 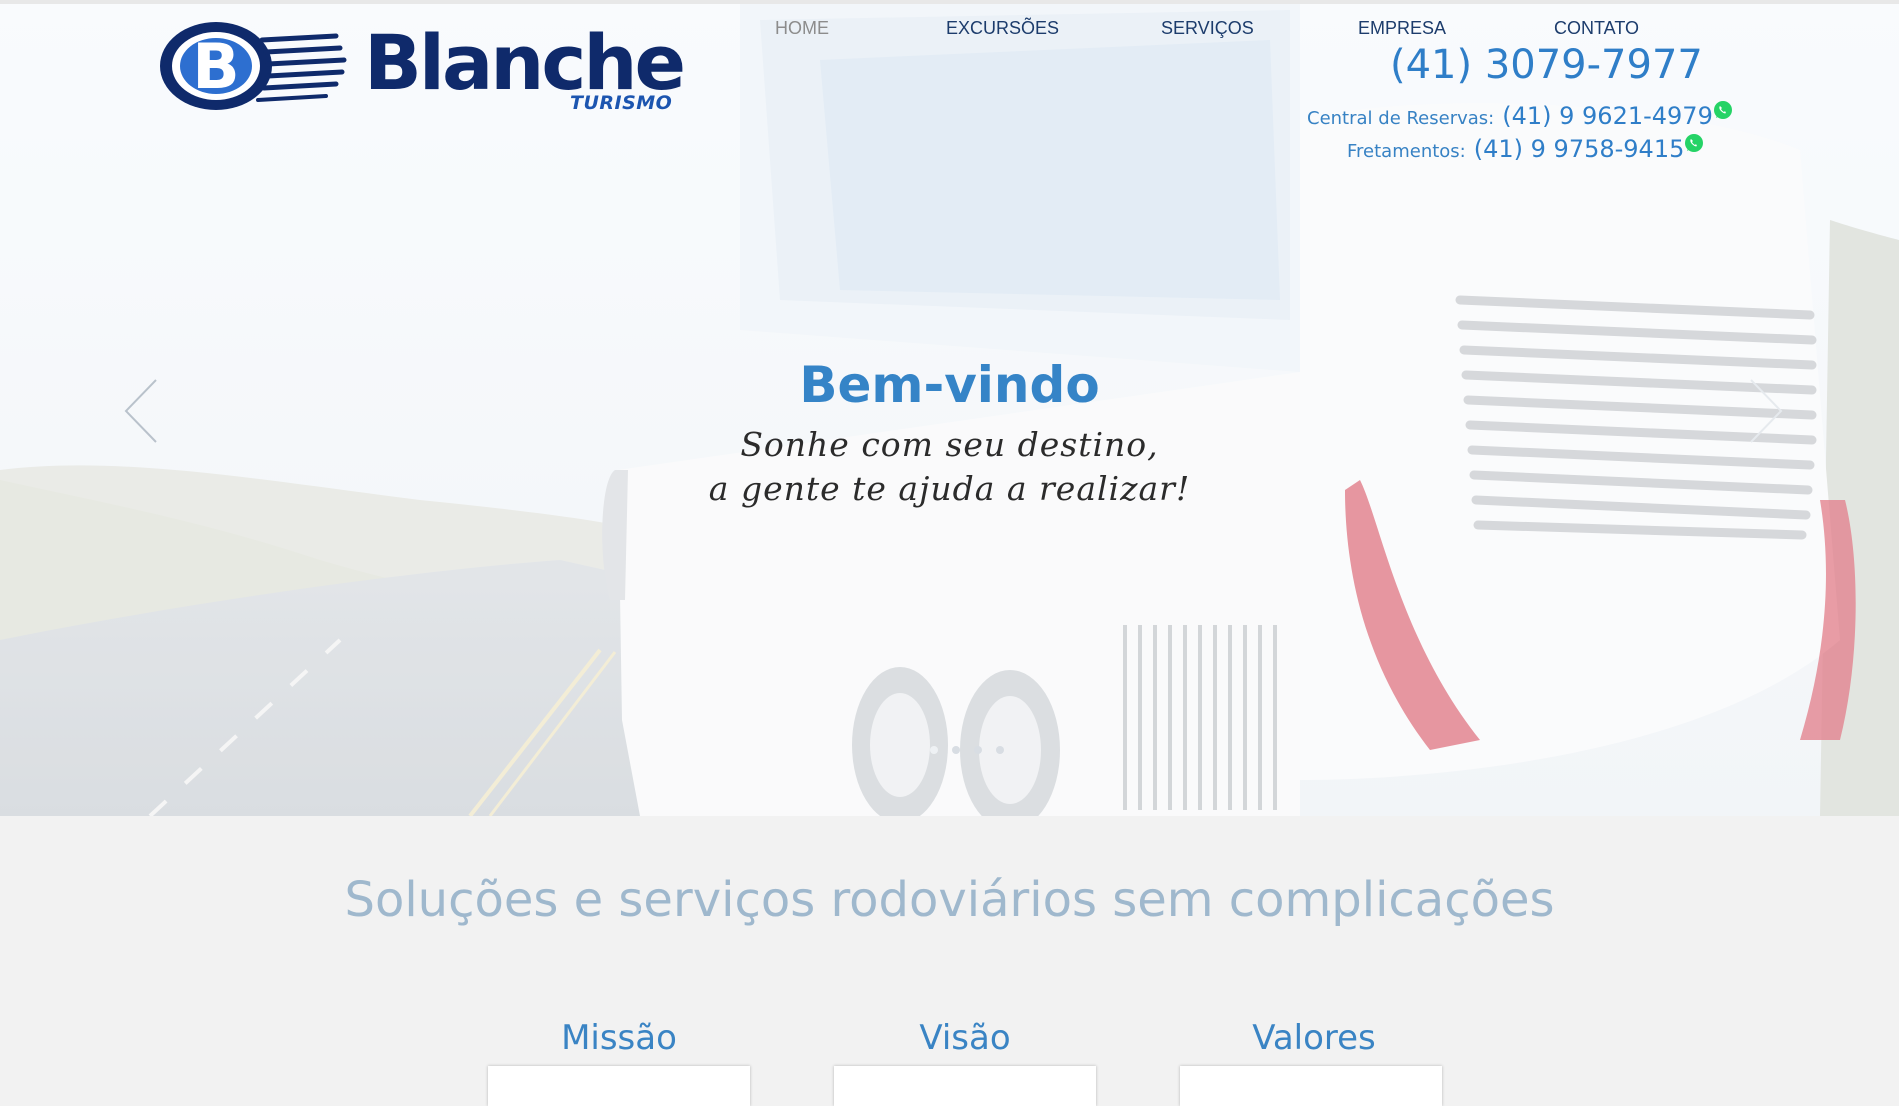 I want to click on nav-servicos: SERVIÇOS, so click(x=1207, y=28).